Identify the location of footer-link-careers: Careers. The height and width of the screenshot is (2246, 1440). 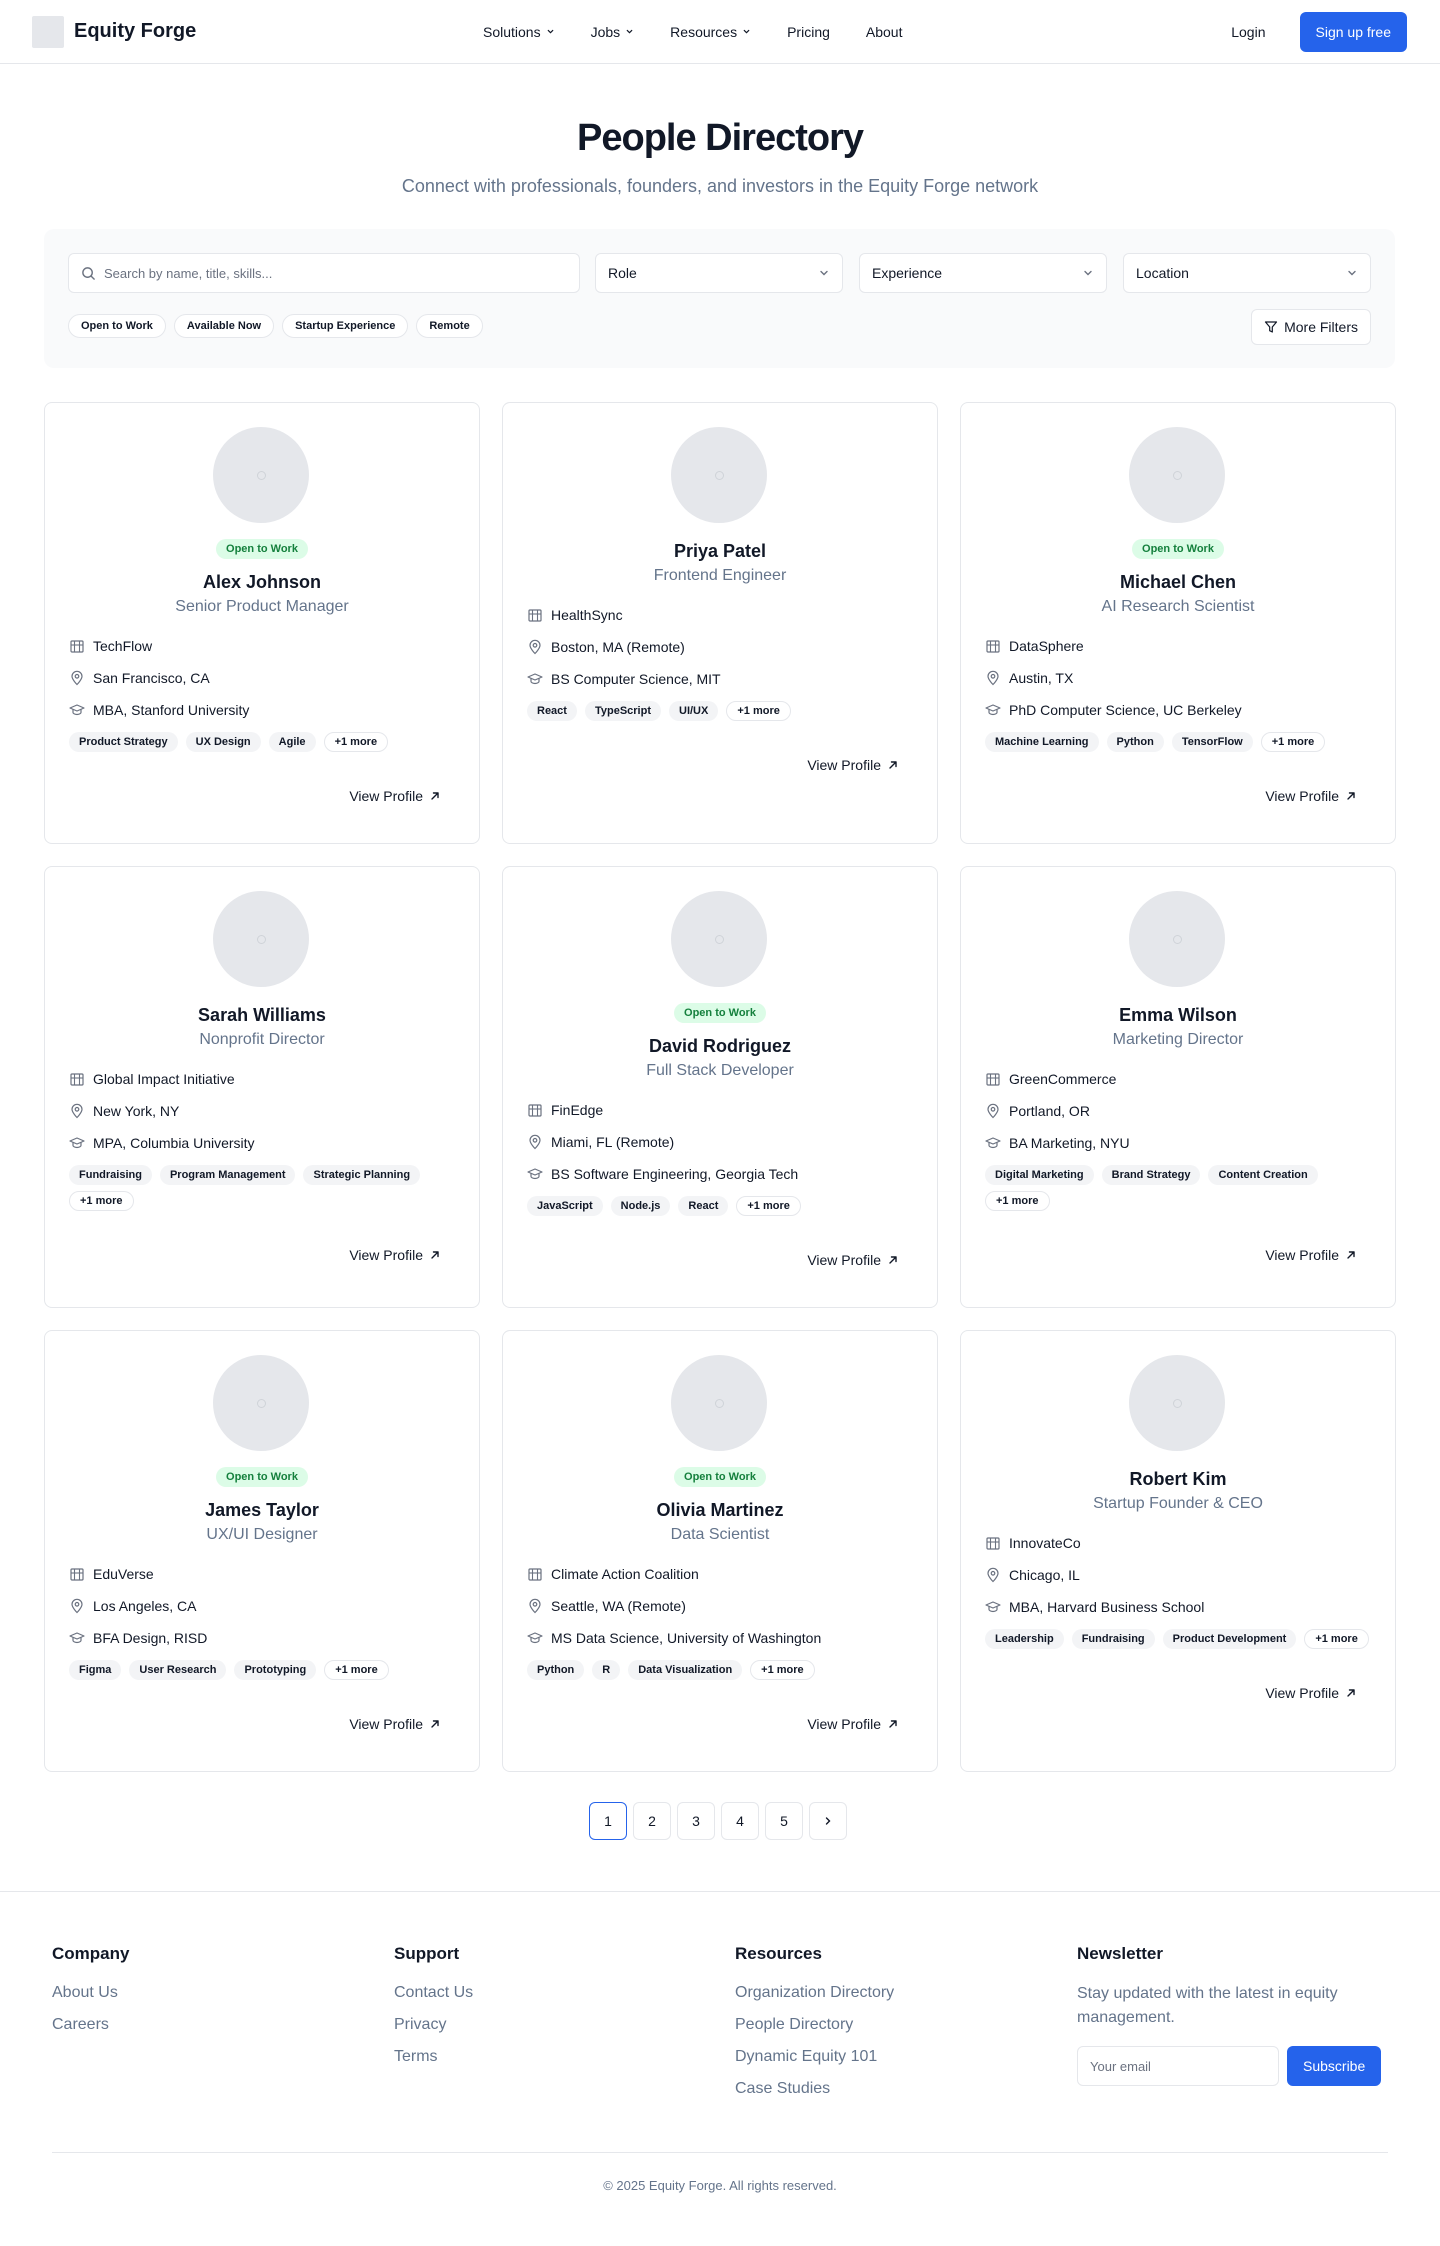
(90, 2025).